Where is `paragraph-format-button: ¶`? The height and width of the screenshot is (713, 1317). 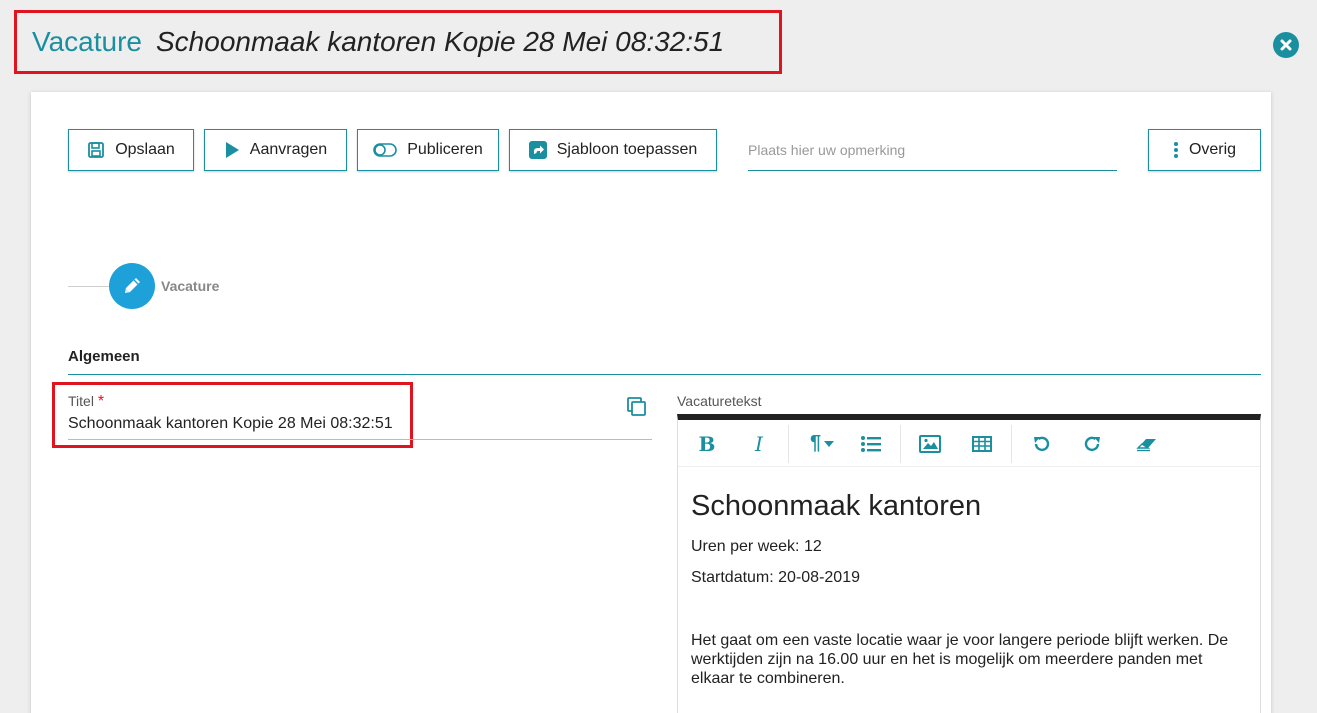 paragraph-format-button: ¶ is located at coordinates (822, 443).